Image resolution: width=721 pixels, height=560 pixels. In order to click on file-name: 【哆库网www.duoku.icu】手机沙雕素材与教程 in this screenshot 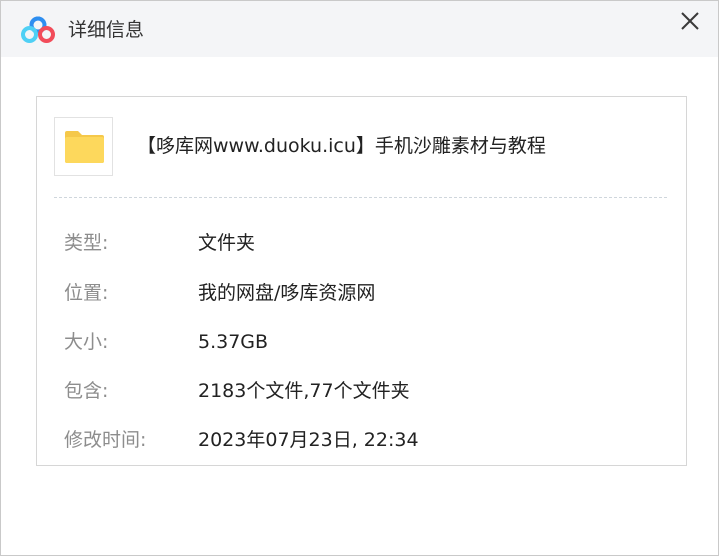, I will do `click(341, 146)`.